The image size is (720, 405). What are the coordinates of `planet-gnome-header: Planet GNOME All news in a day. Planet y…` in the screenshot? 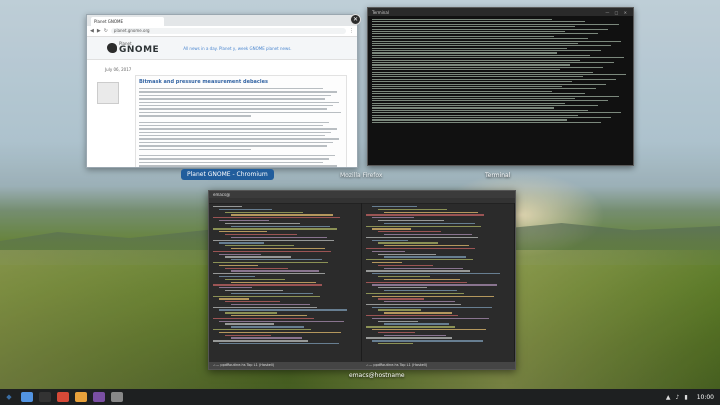 It's located at (222, 48).